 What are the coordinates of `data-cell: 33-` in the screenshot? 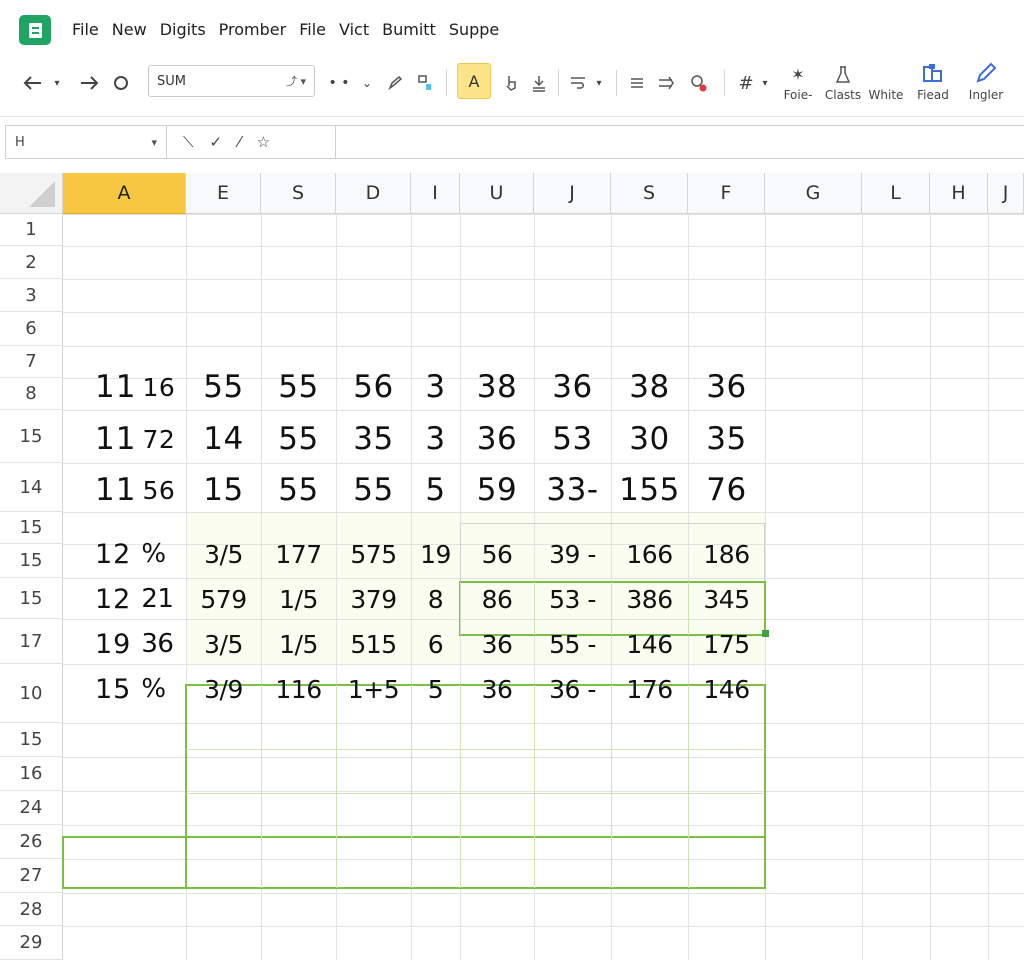 It's located at (572, 490).